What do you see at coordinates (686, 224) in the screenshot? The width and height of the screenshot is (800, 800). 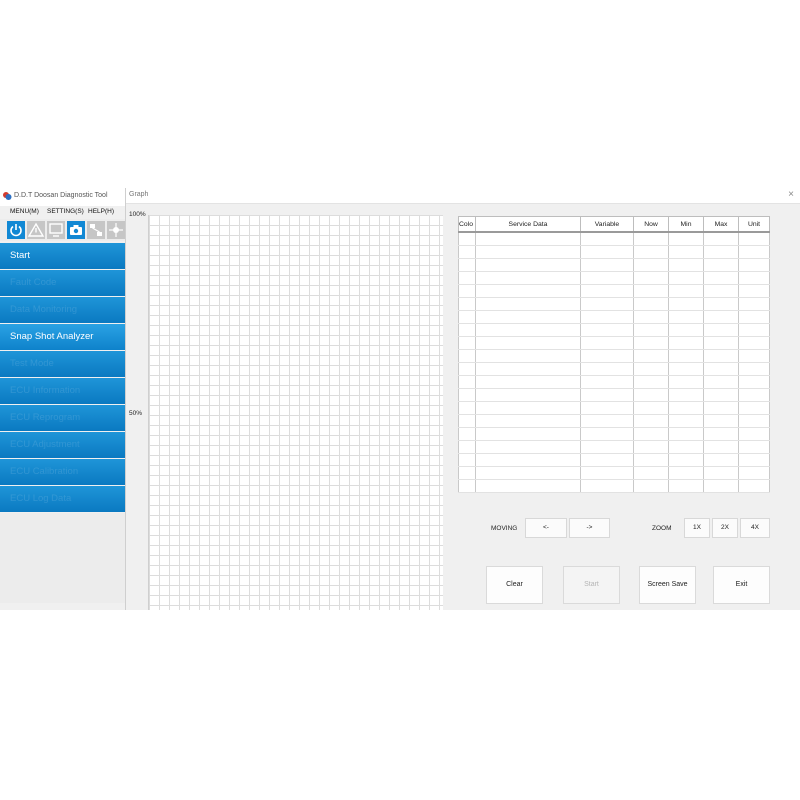 I see `column-header-min: Min` at bounding box center [686, 224].